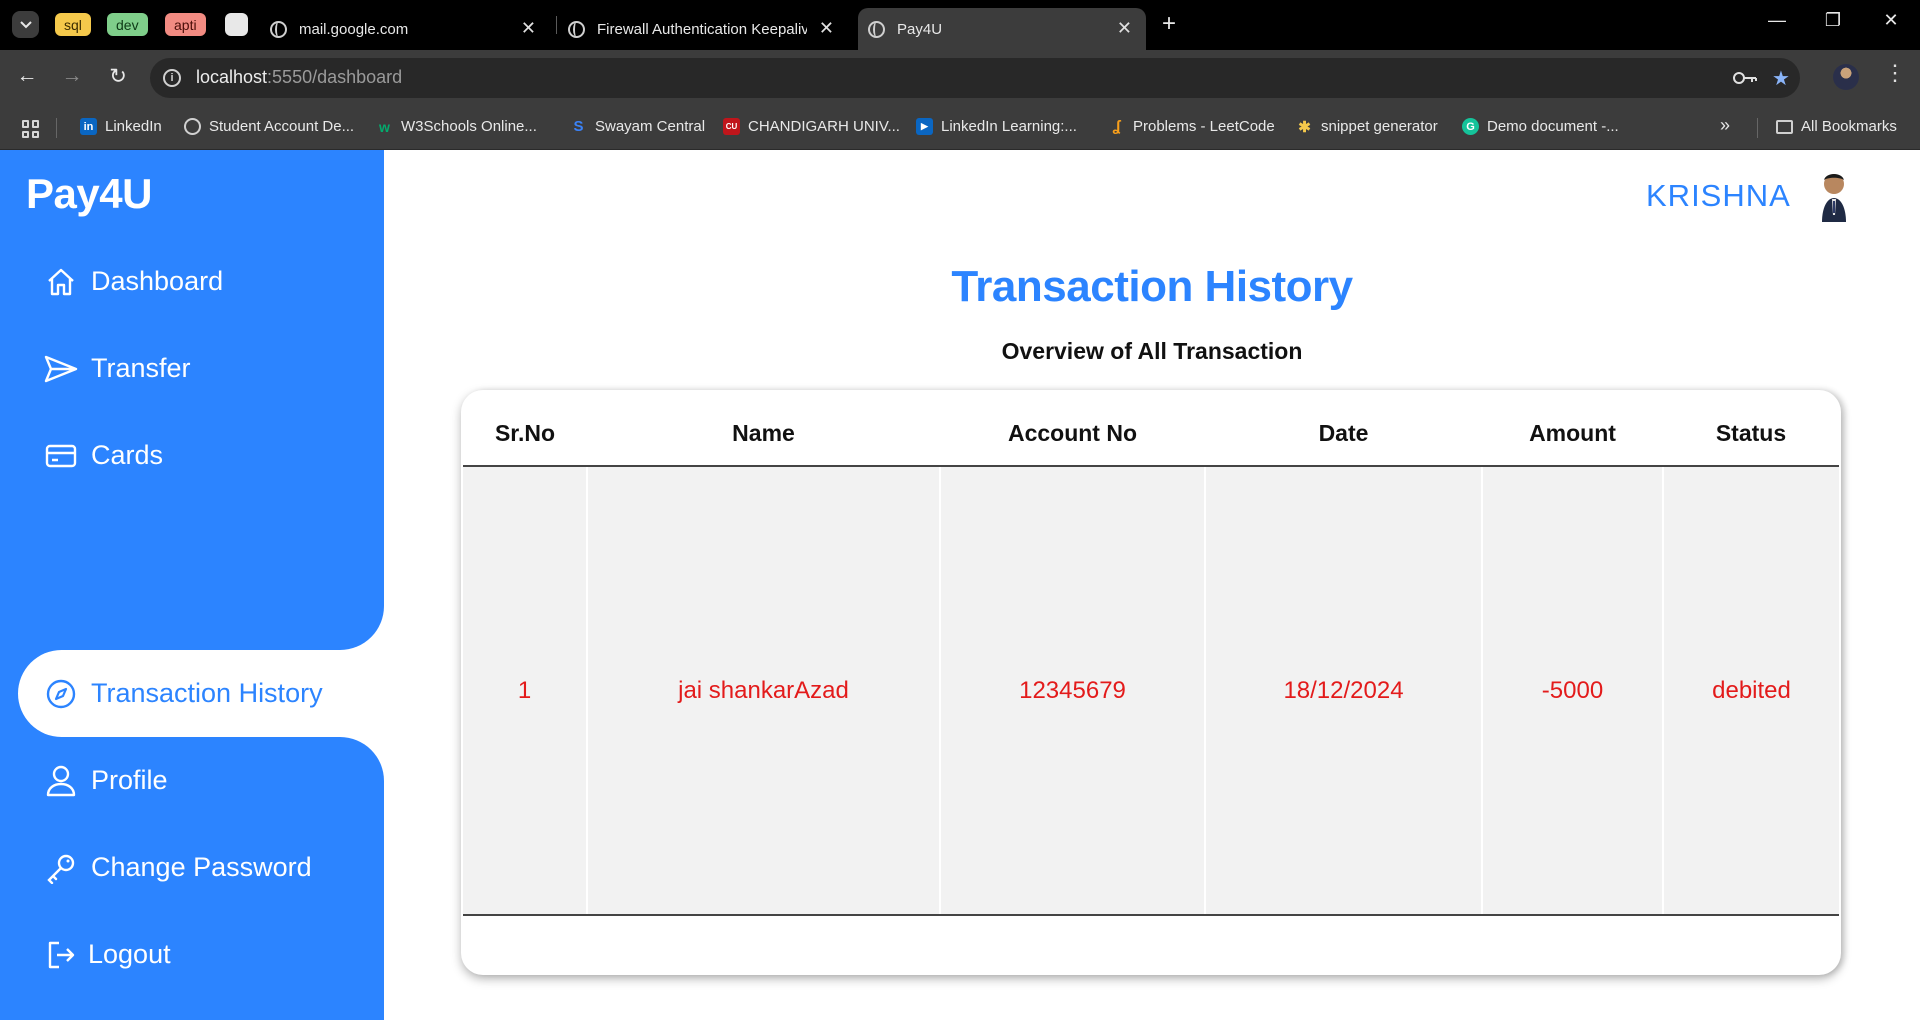 The width and height of the screenshot is (1920, 1020). Describe the element at coordinates (201, 693) in the screenshot. I see `sidebar-item-transaction-history: Transaction History` at that location.